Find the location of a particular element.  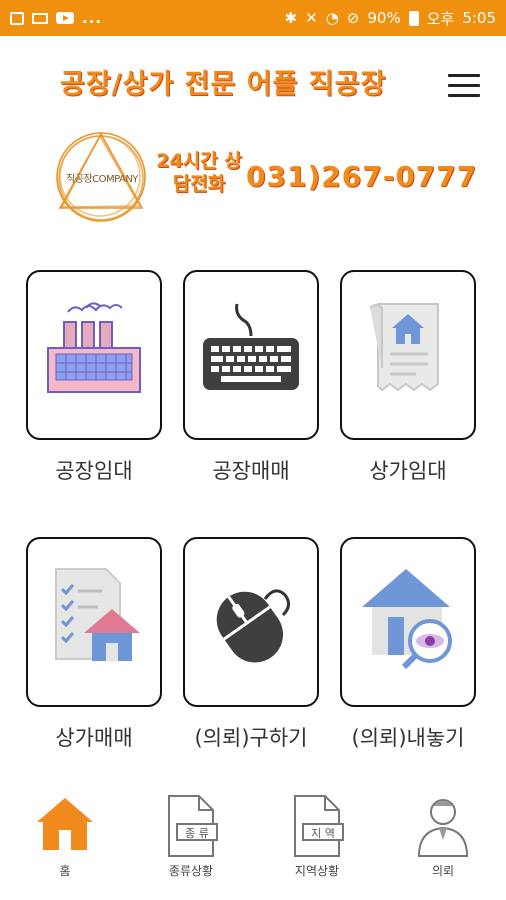

photo-notification-icon is located at coordinates (17, 18).